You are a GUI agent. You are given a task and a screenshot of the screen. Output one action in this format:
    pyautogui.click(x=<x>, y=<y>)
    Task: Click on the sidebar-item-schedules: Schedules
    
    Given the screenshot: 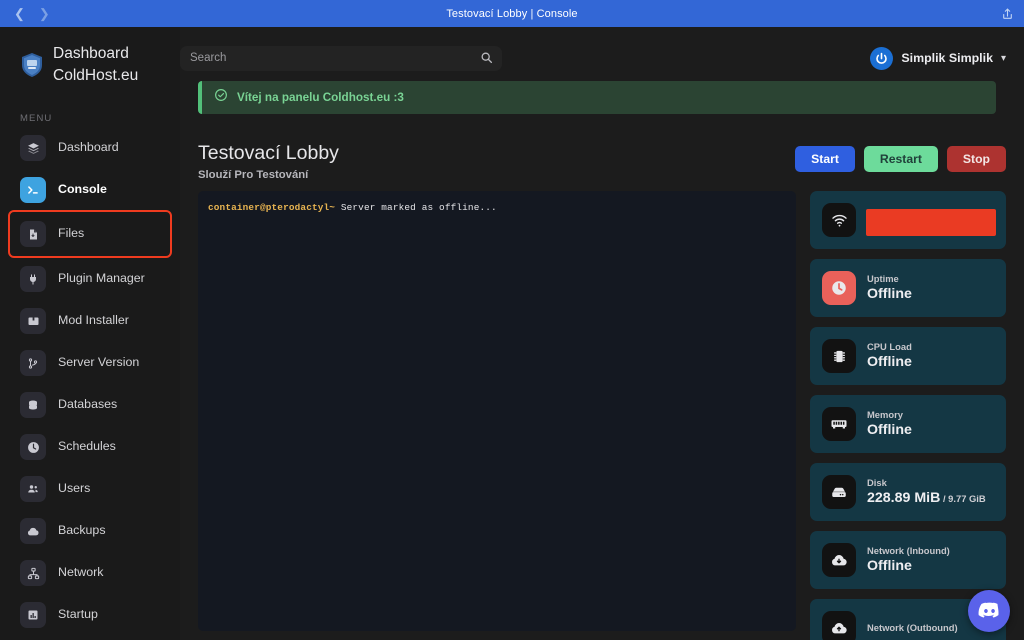 What is the action you would take?
    pyautogui.click(x=90, y=447)
    